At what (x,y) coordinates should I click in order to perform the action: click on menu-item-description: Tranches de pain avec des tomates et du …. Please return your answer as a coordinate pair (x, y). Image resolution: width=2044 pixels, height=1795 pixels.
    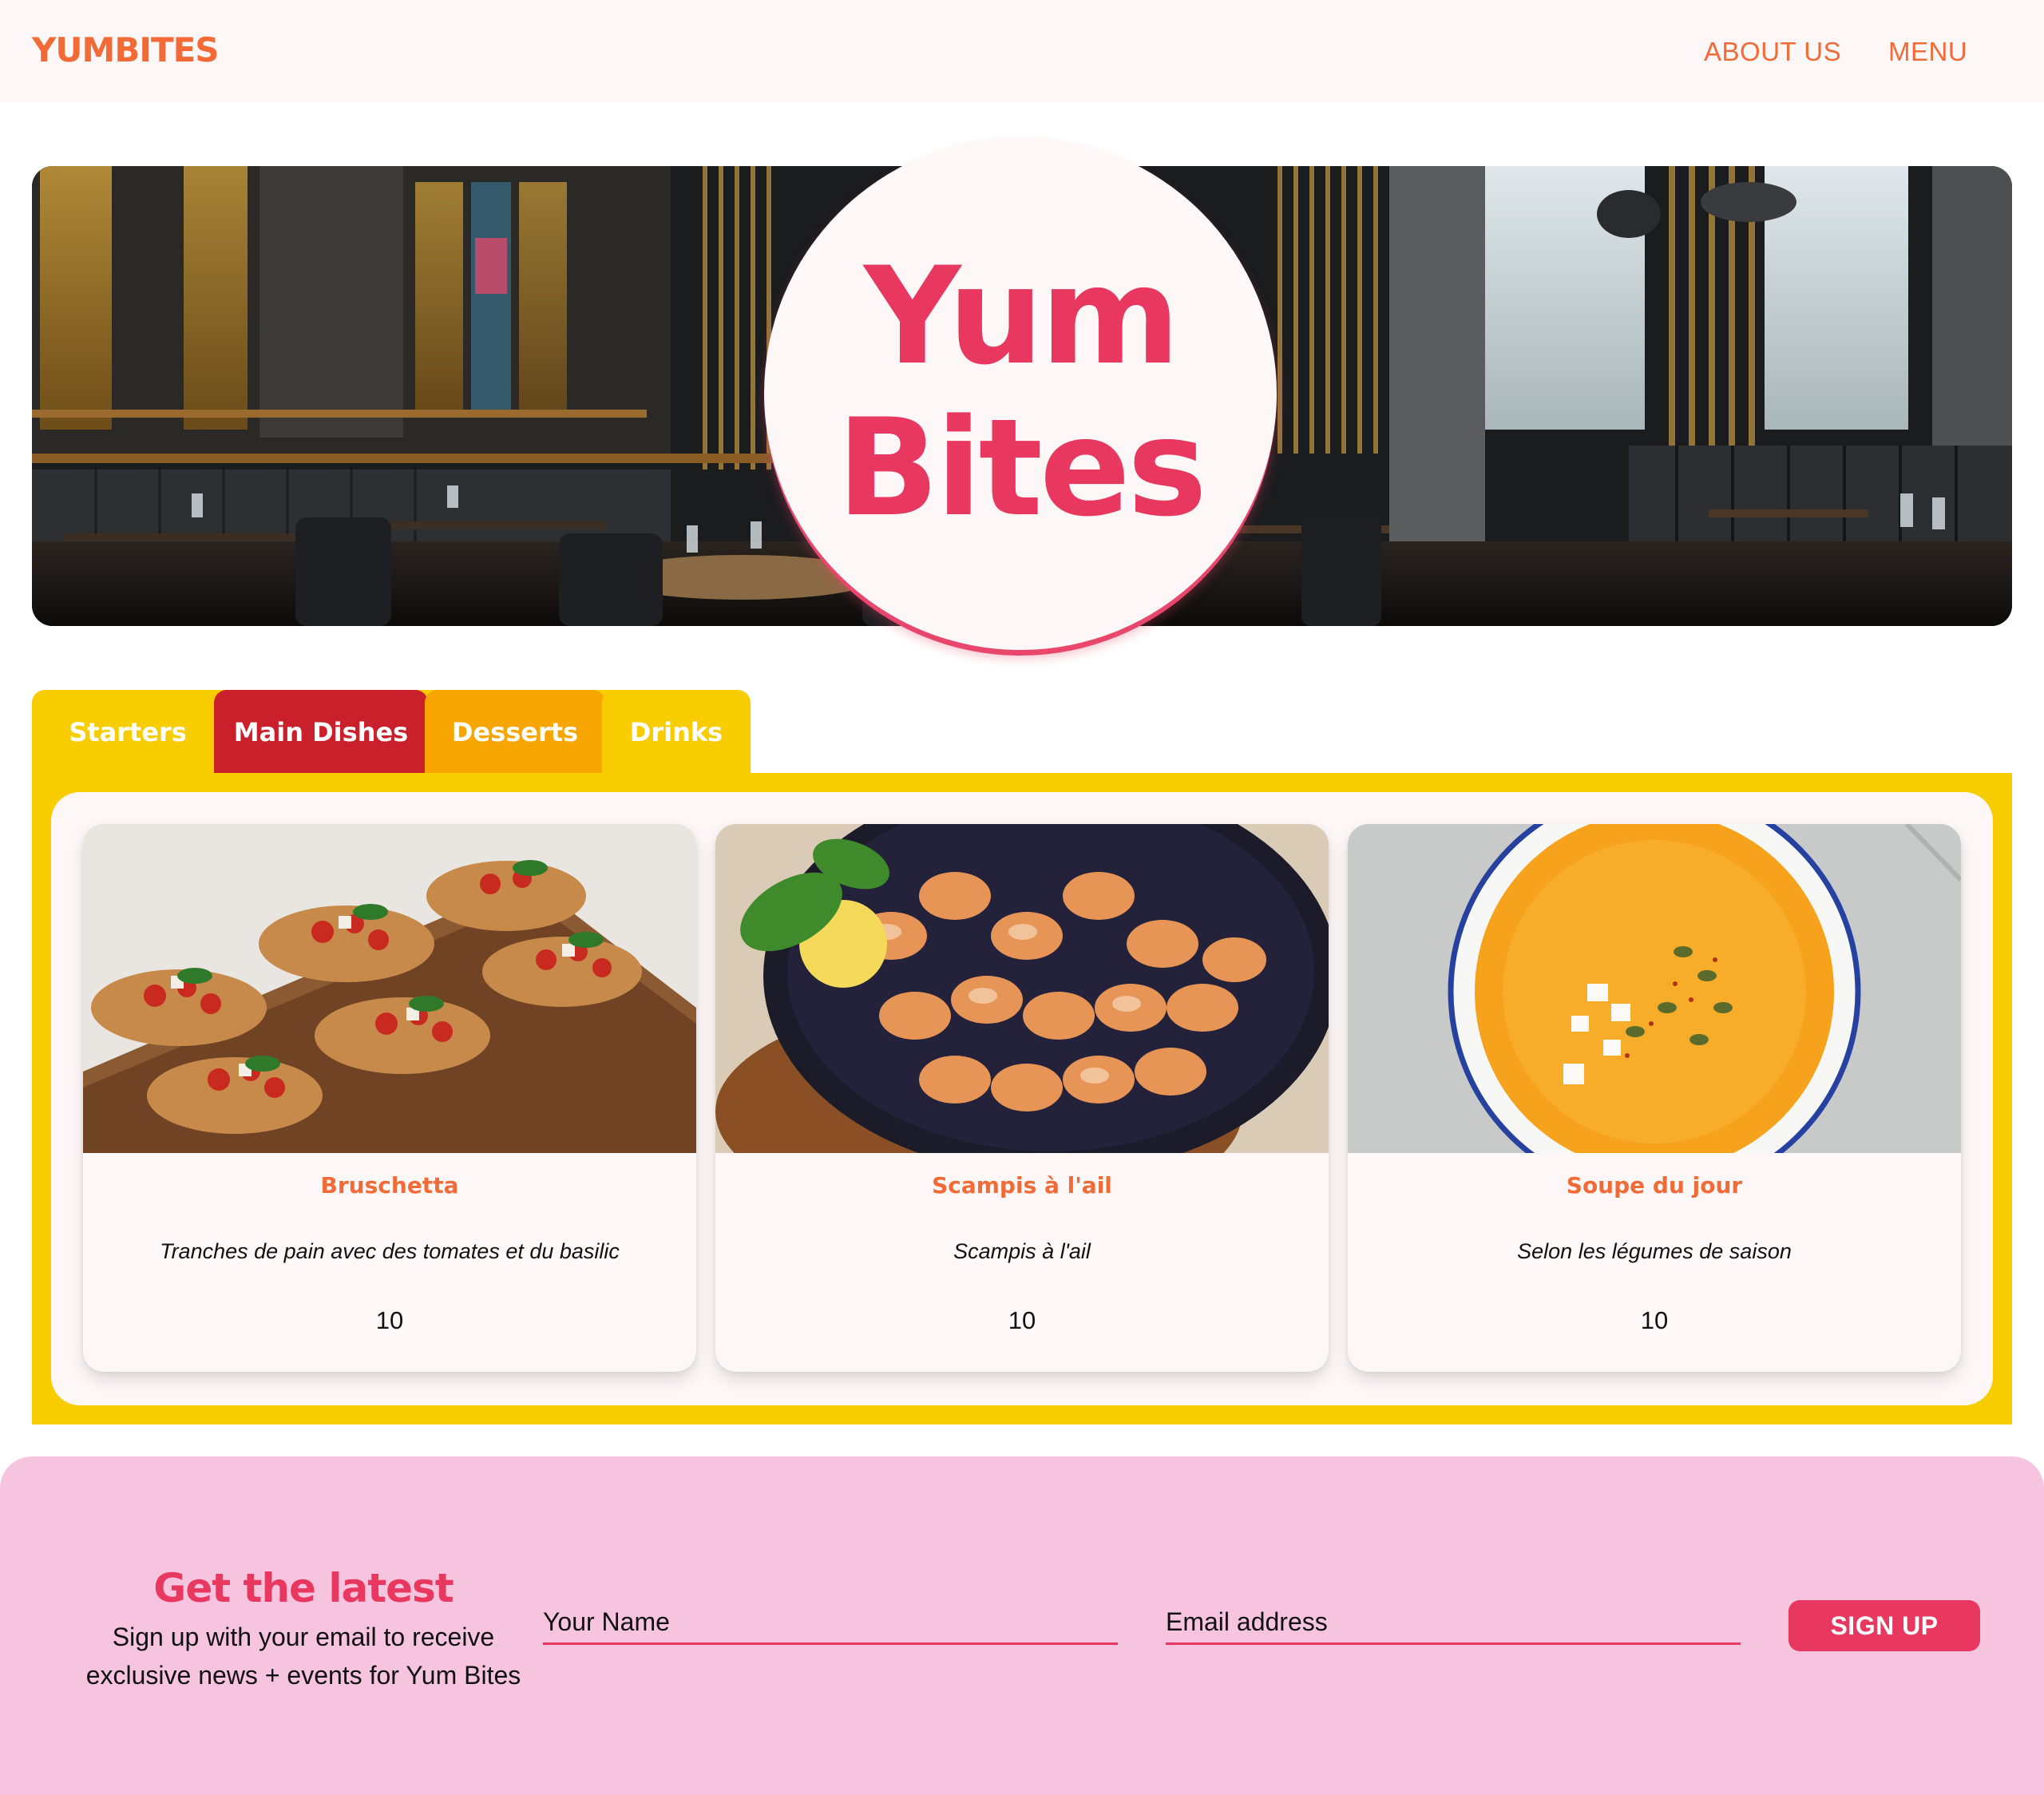
    Looking at the image, I should click on (390, 1251).